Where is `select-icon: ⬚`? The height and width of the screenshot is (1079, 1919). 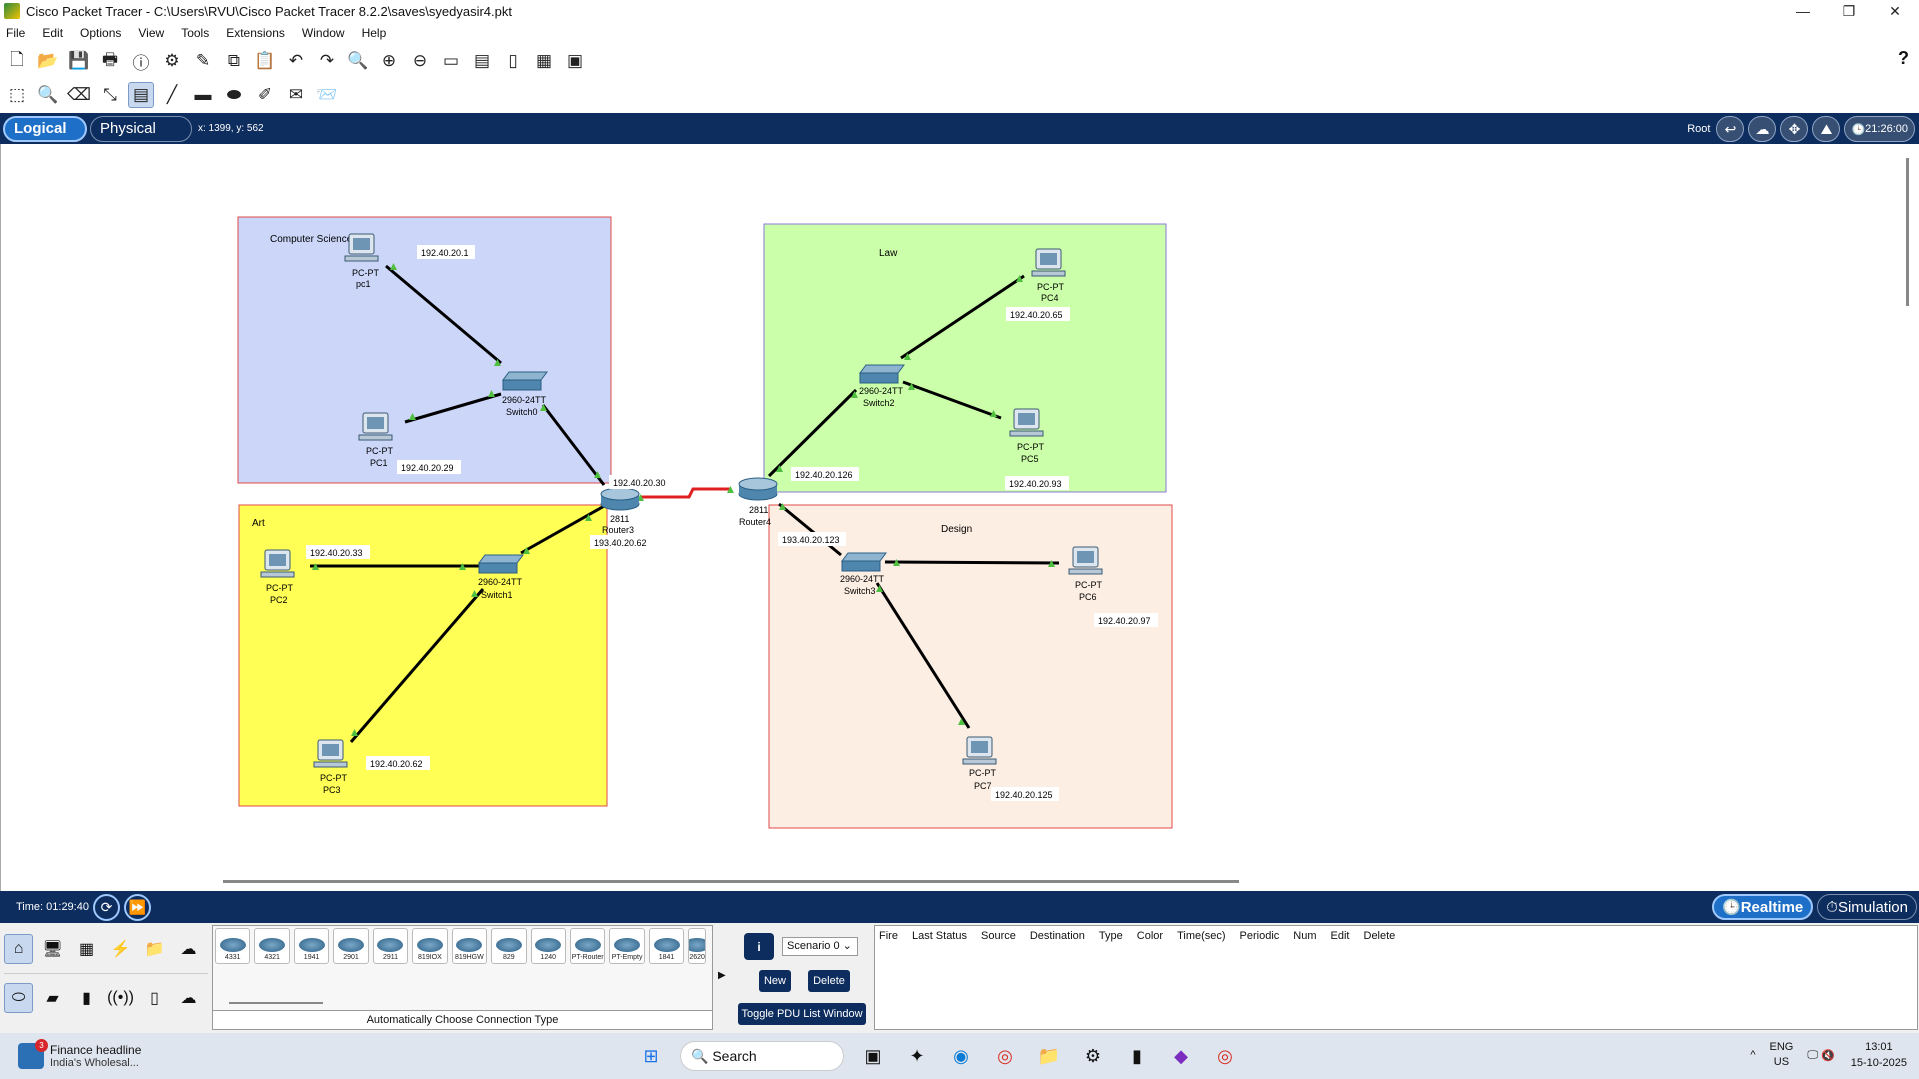 select-icon: ⬚ is located at coordinates (17, 95).